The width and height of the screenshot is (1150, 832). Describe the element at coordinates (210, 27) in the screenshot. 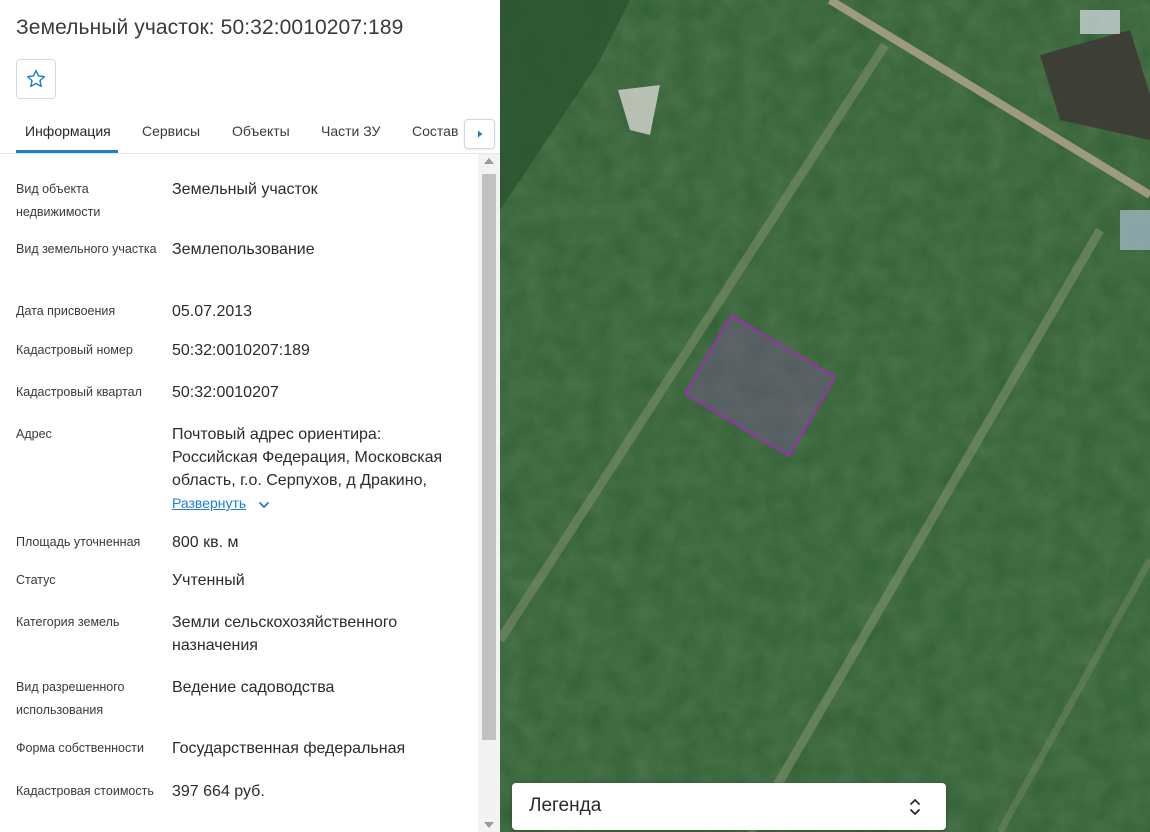

I see `page-title: Земельный участок: 50:32:0010207:189` at that location.